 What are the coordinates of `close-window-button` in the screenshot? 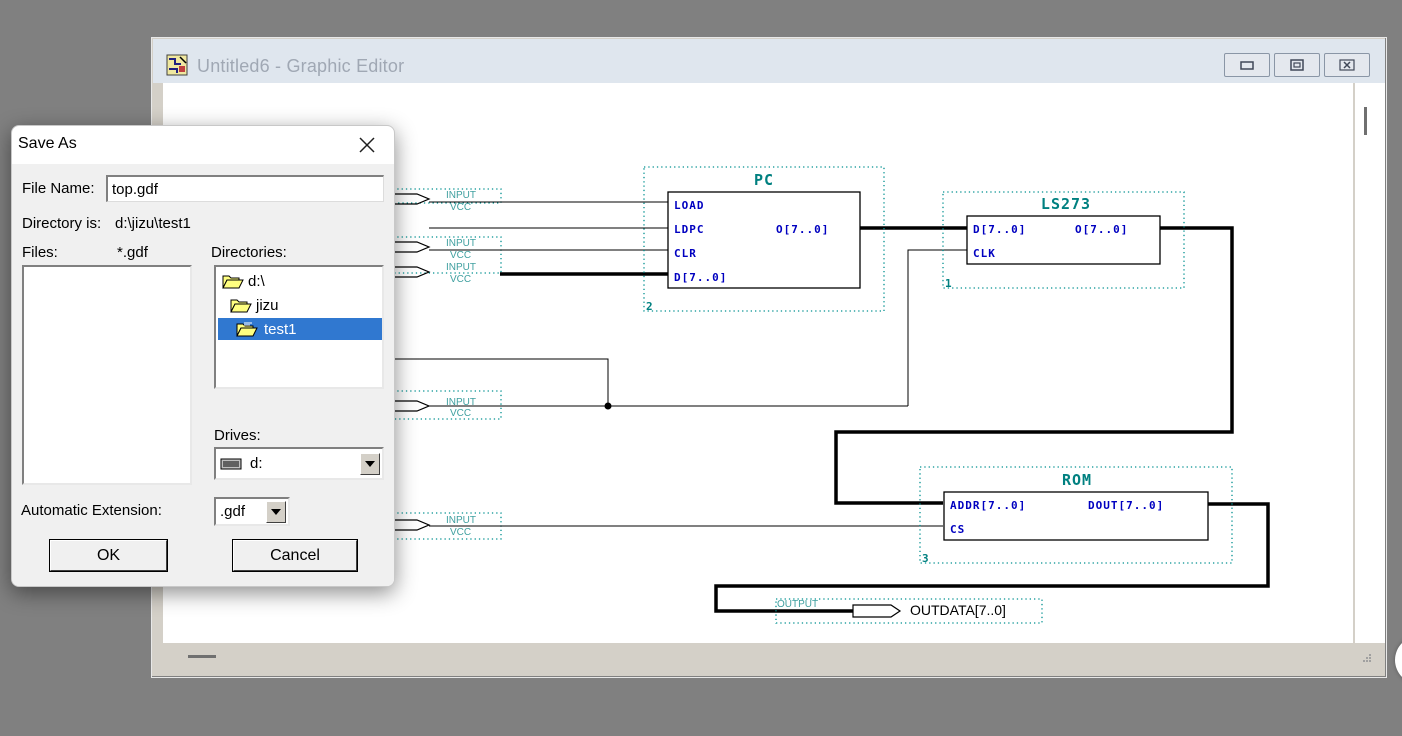 It's located at (1347, 65).